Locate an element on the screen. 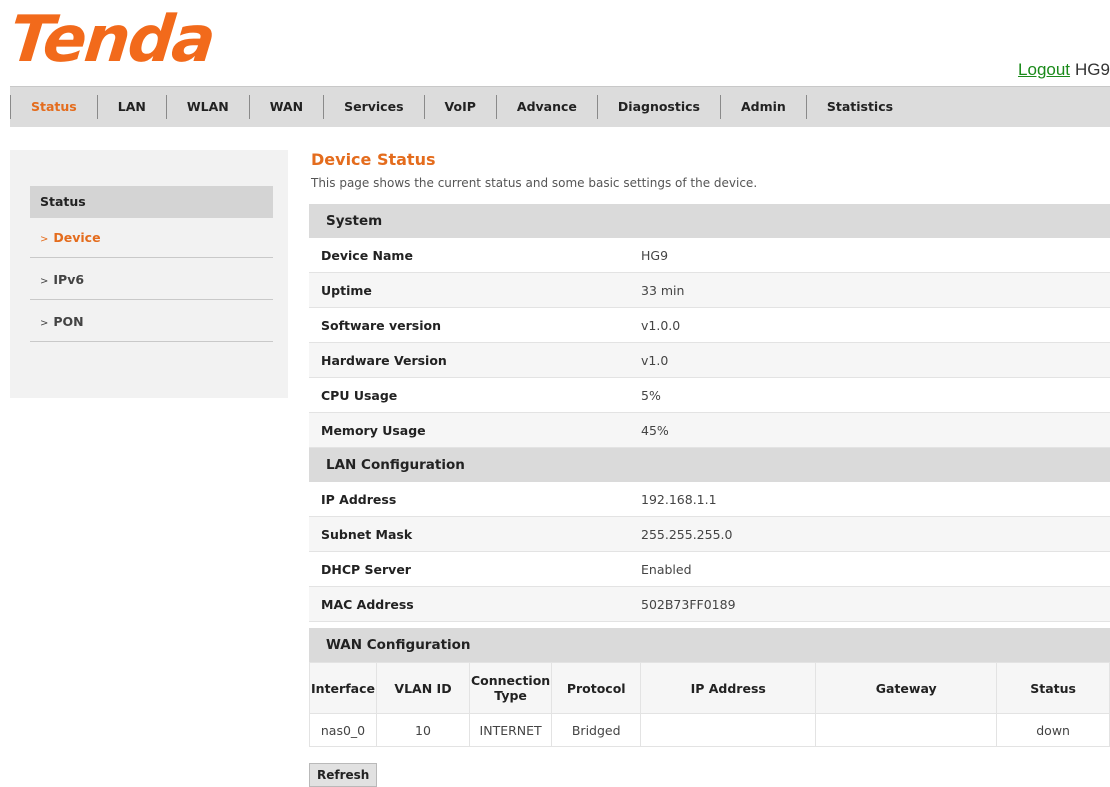  column-header: IP Address is located at coordinates (728, 688).